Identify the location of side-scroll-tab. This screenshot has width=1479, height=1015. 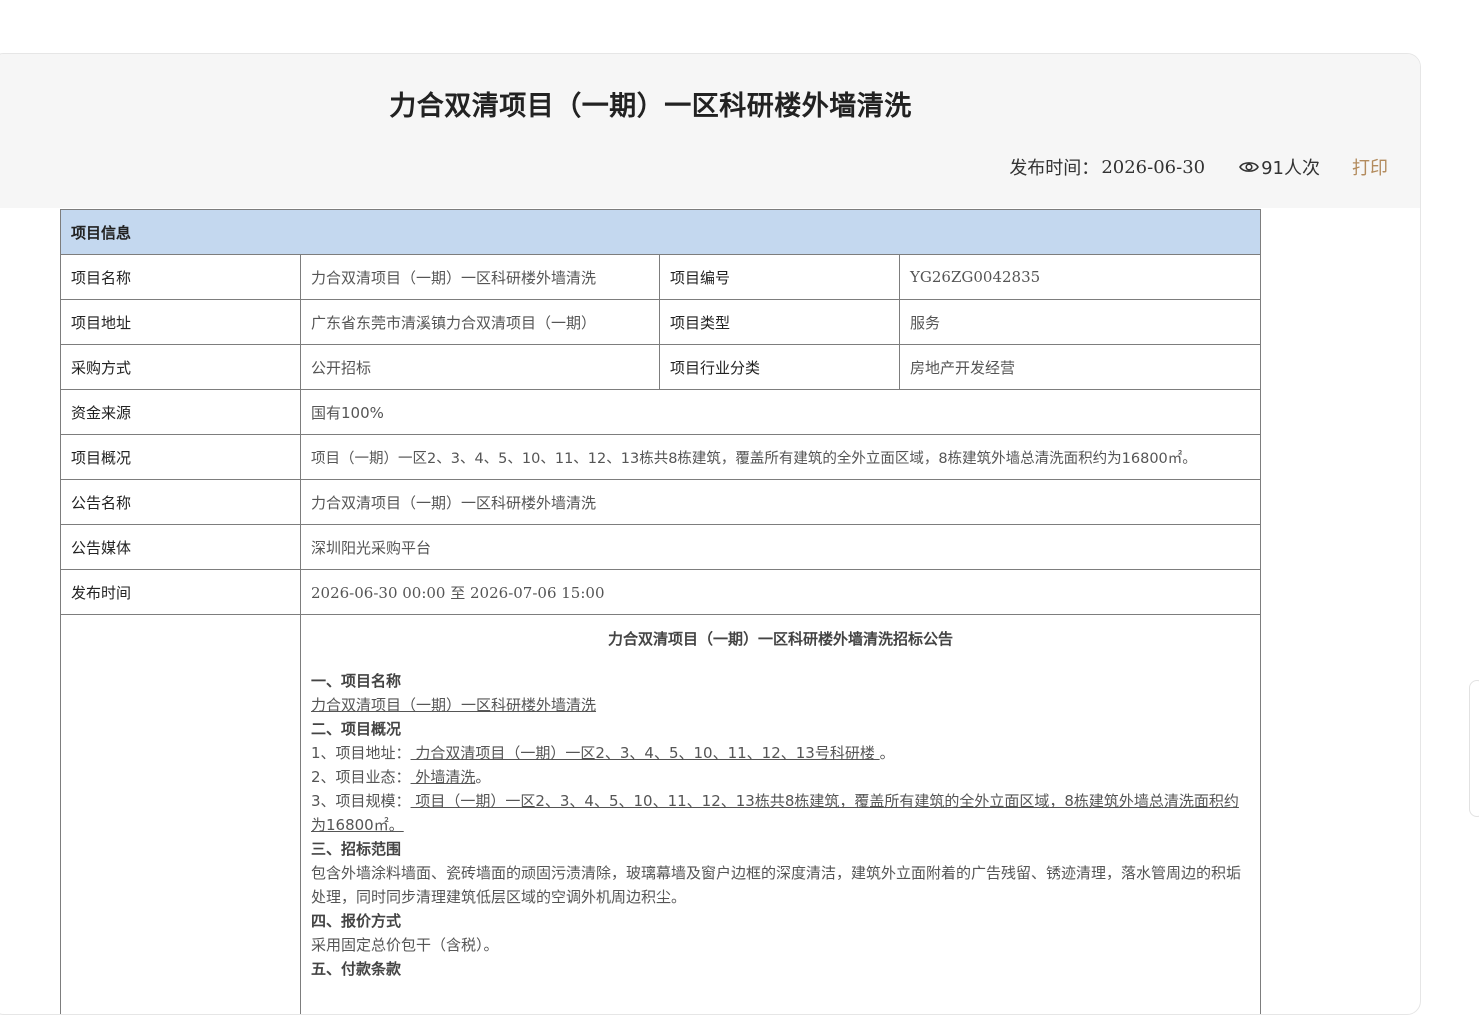
(1474, 748).